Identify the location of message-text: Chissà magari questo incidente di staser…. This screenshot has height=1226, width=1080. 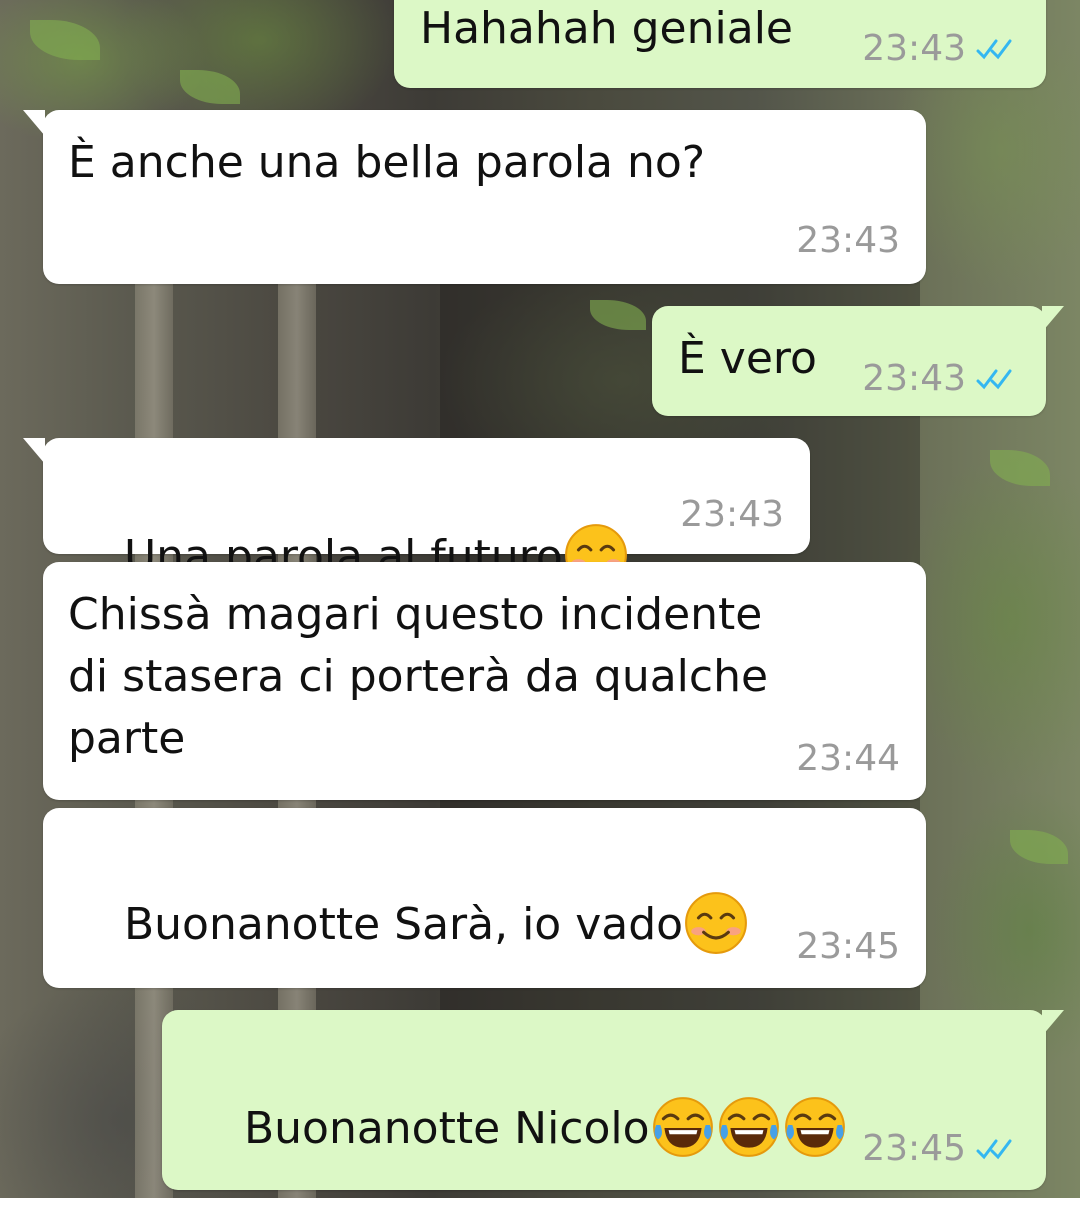
(418, 676).